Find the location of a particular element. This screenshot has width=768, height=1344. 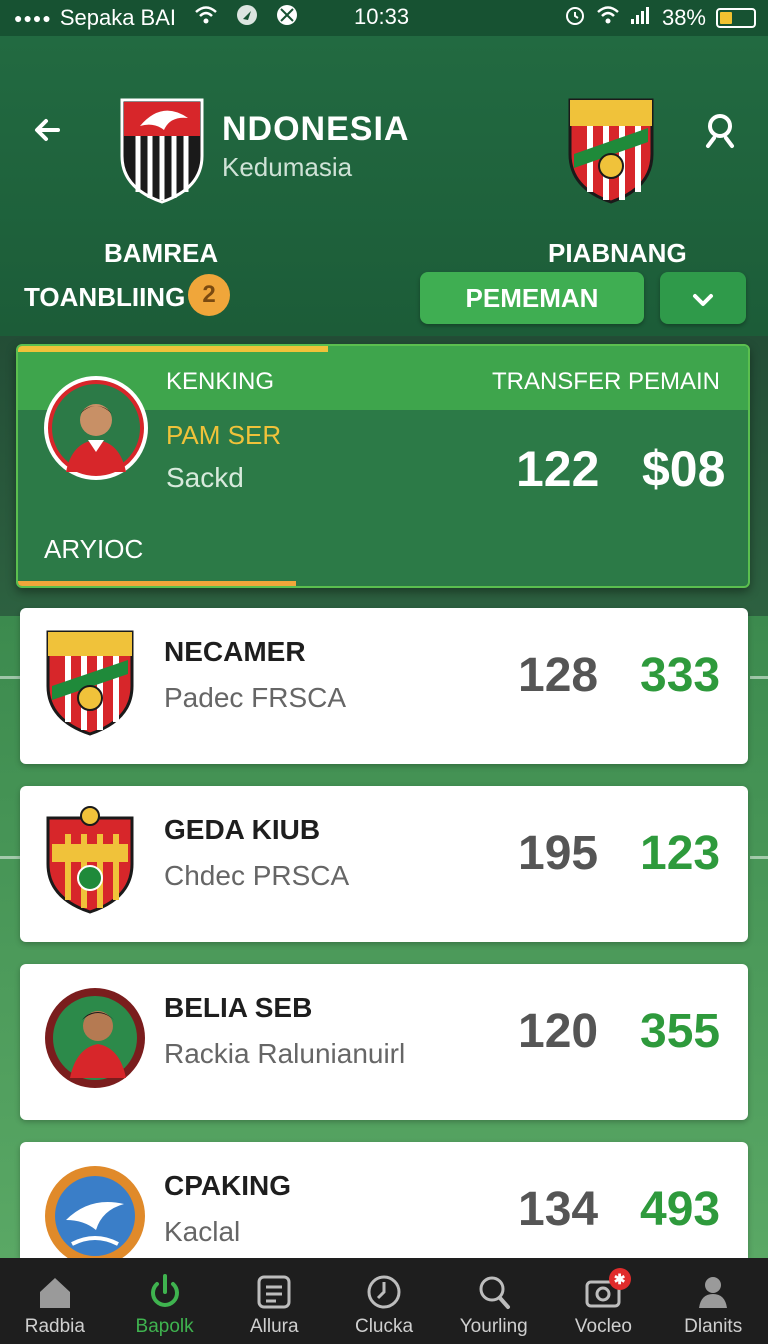

ball-icon is located at coordinates (287, 18).